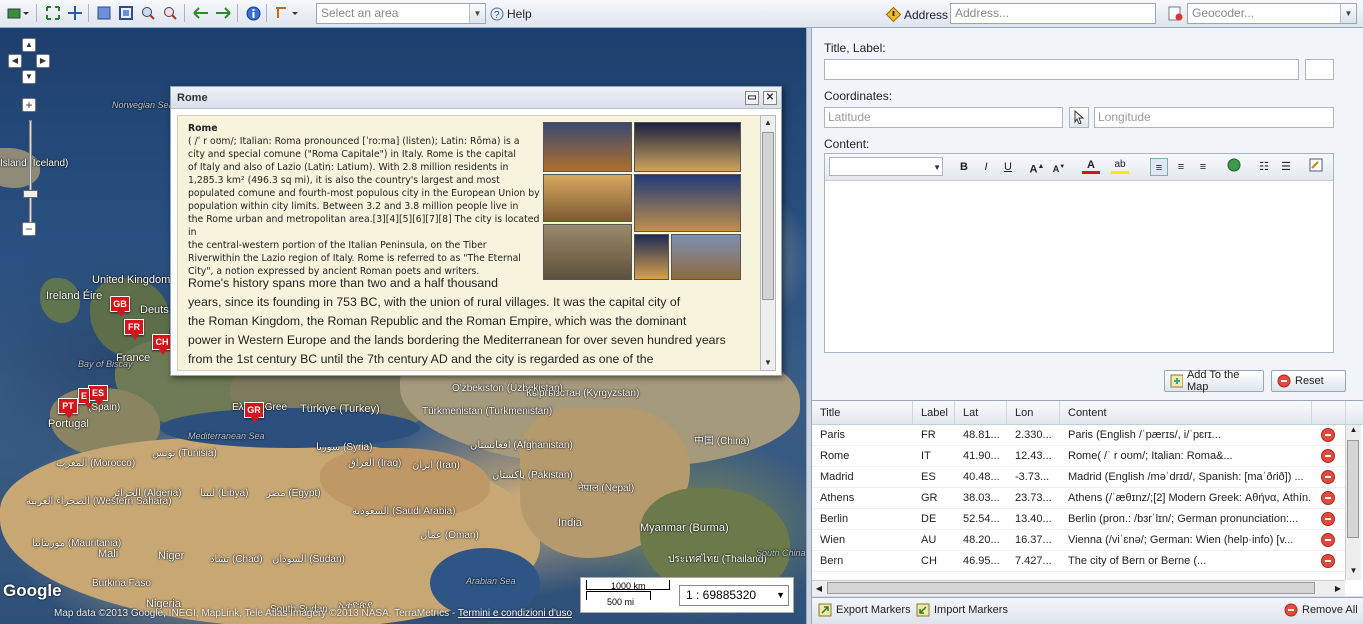 The width and height of the screenshot is (1363, 624). Describe the element at coordinates (1186, 413) in the screenshot. I see `column-header-content: Content` at that location.